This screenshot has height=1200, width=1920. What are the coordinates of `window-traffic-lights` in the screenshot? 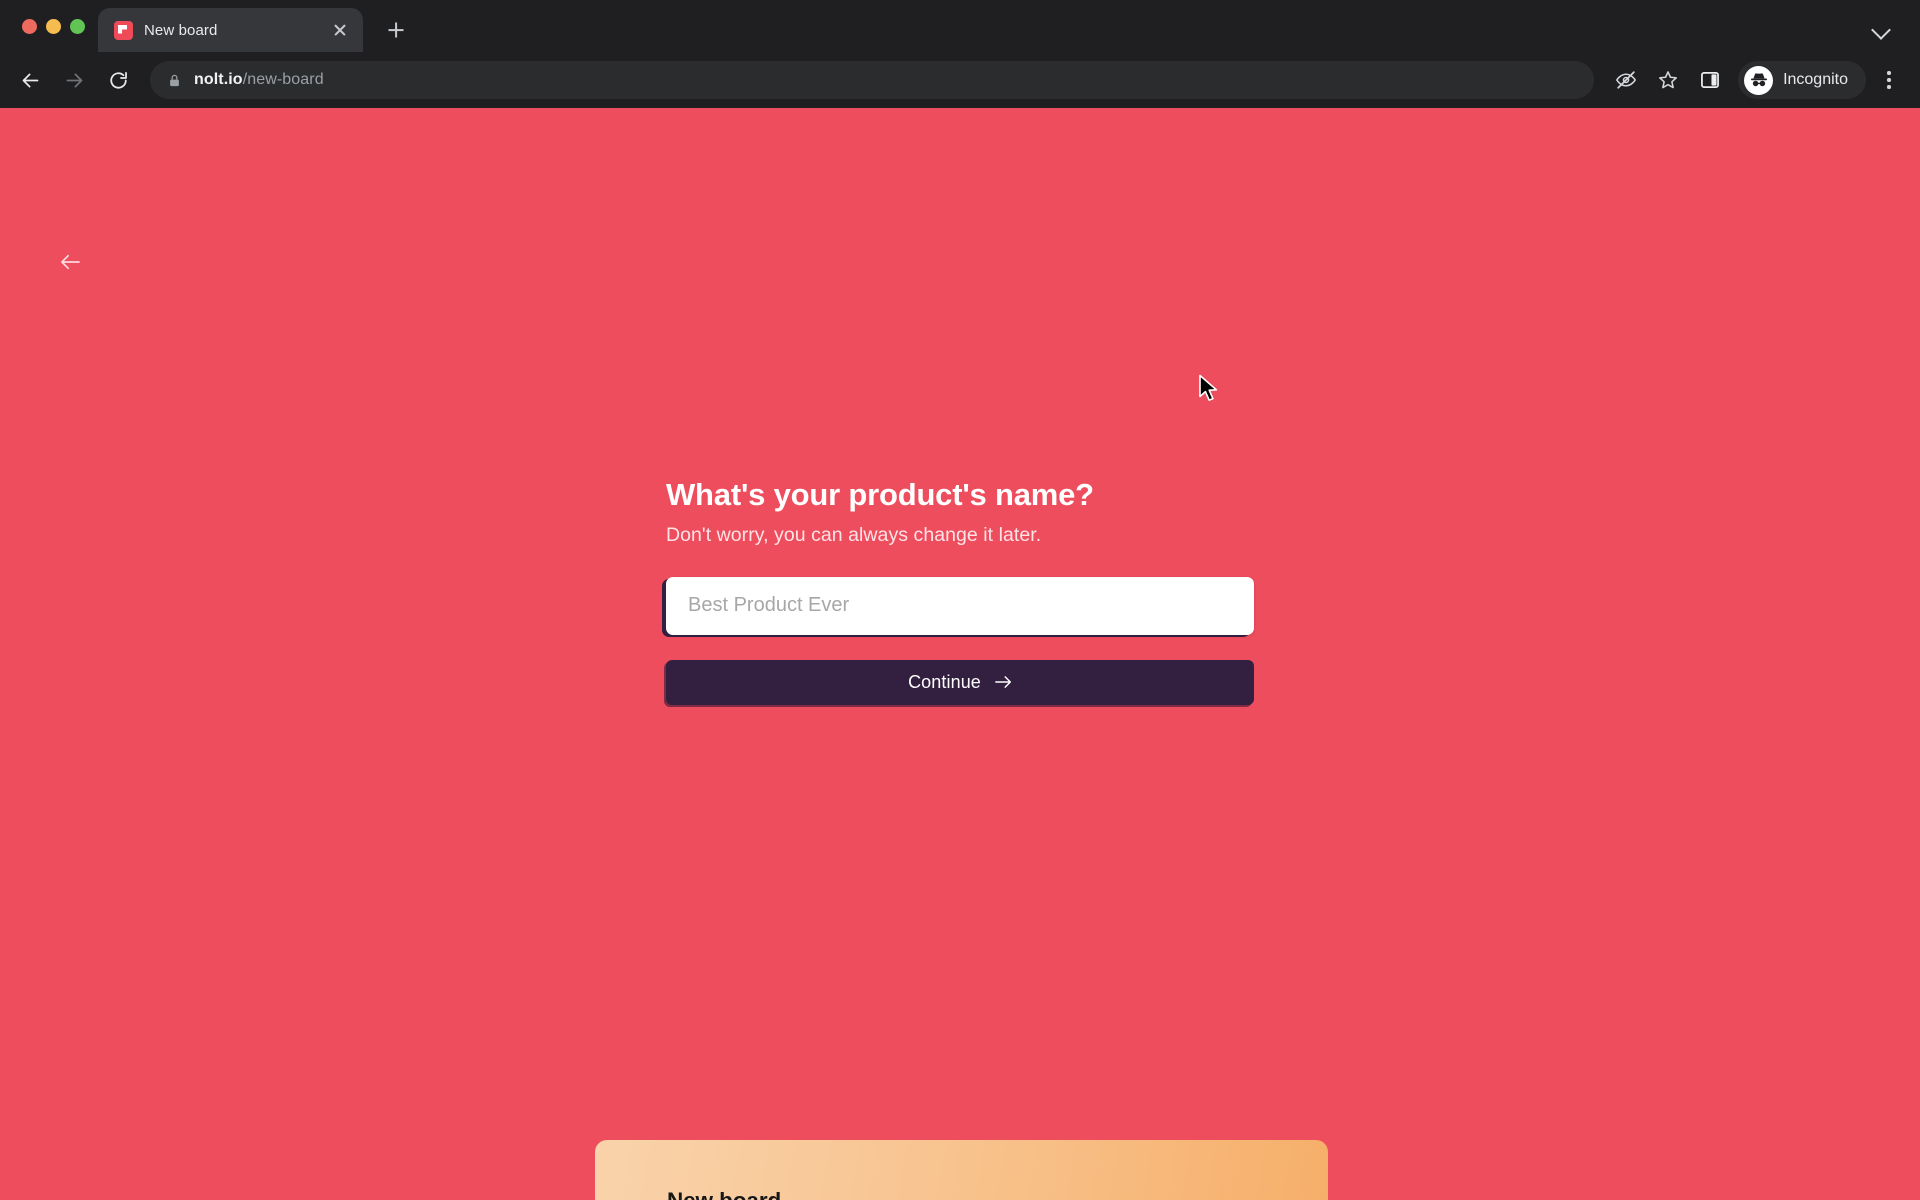 It's located at (49, 26).